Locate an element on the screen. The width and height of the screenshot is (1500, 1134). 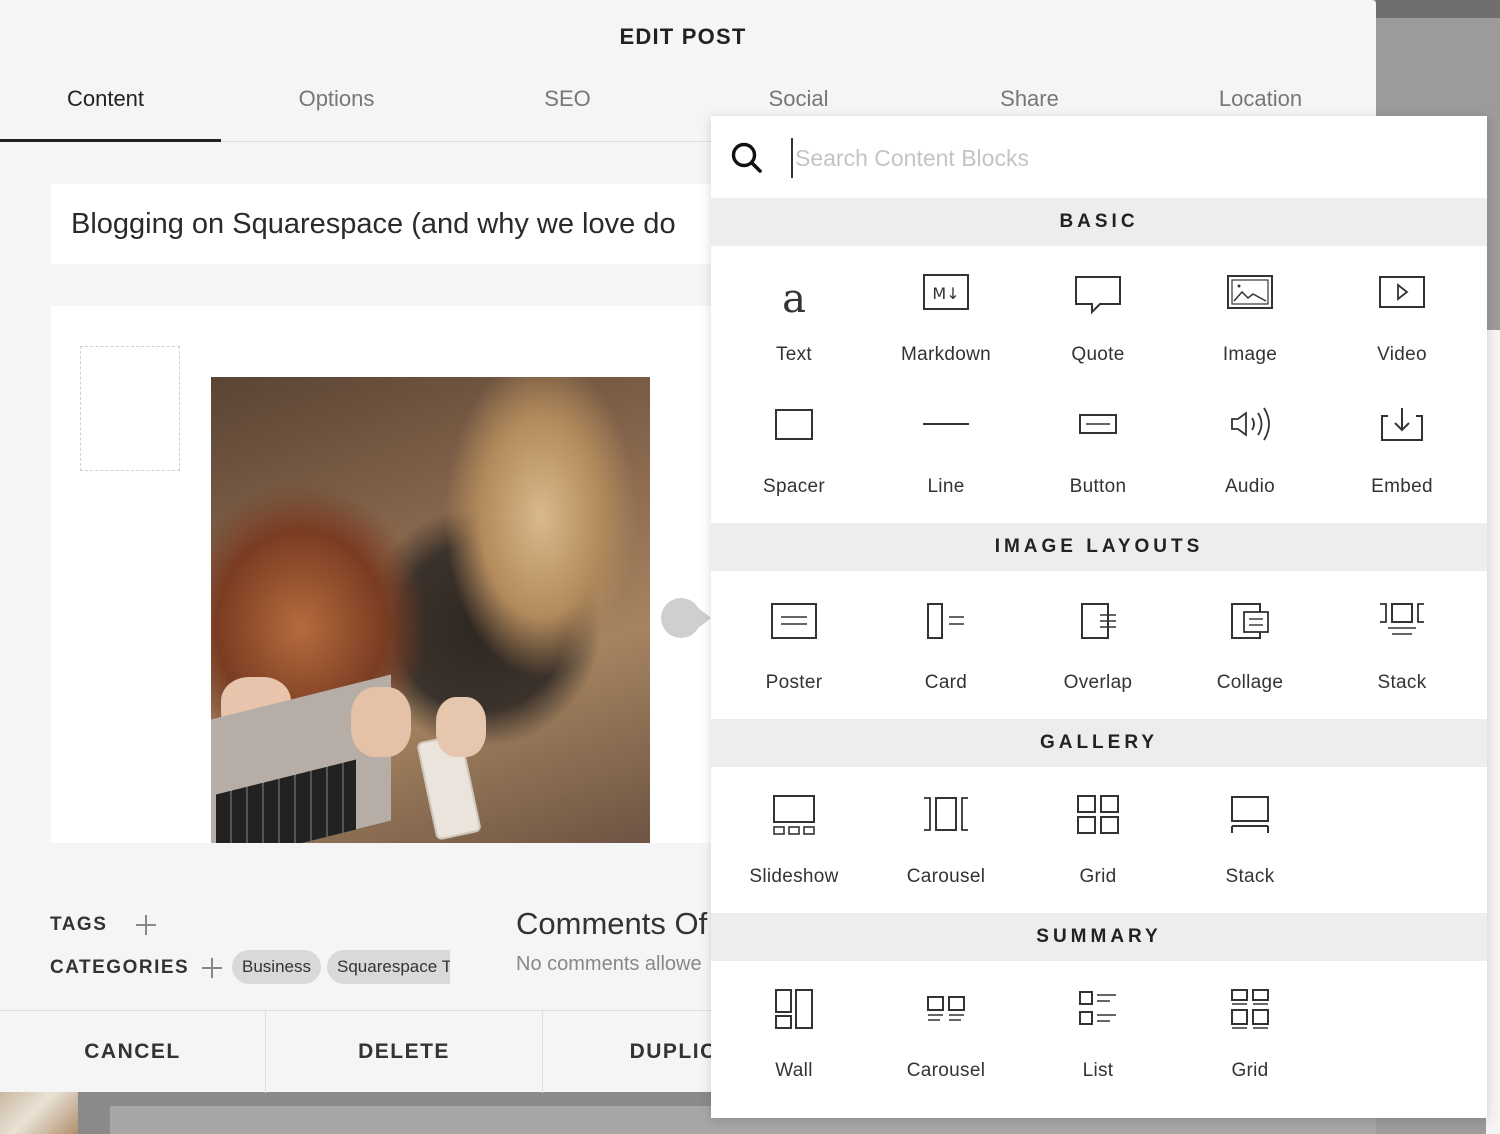
background-header is located at coordinates (1438, 9).